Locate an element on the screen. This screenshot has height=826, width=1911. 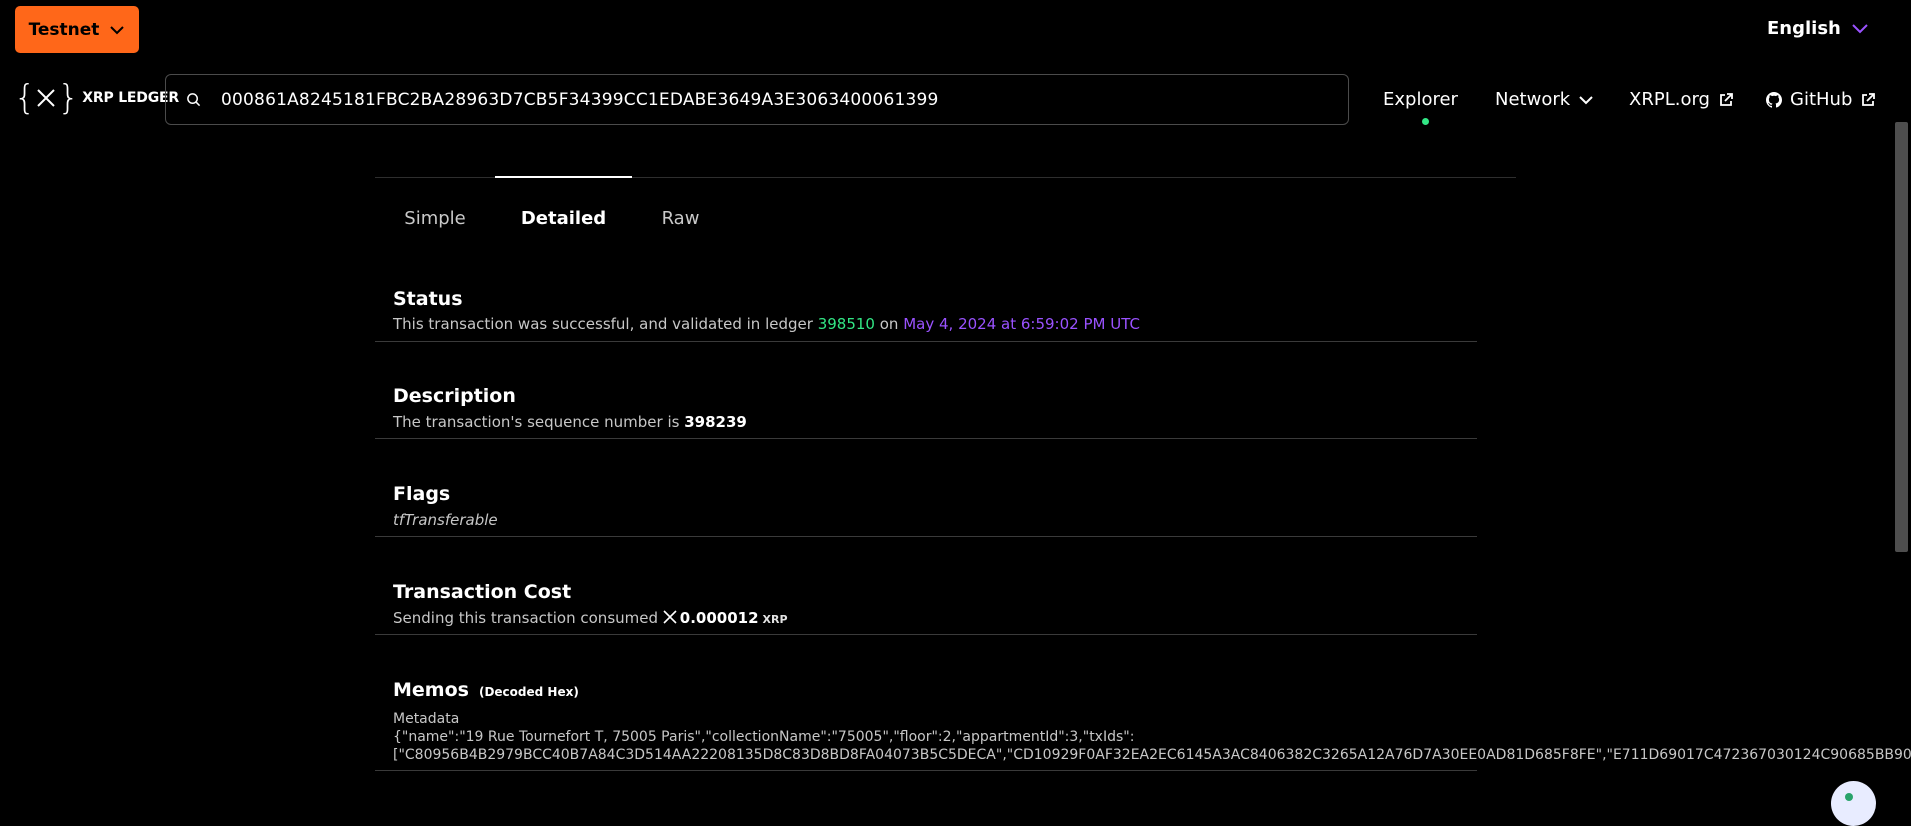
avatar-eye is located at coordinates (1849, 797).